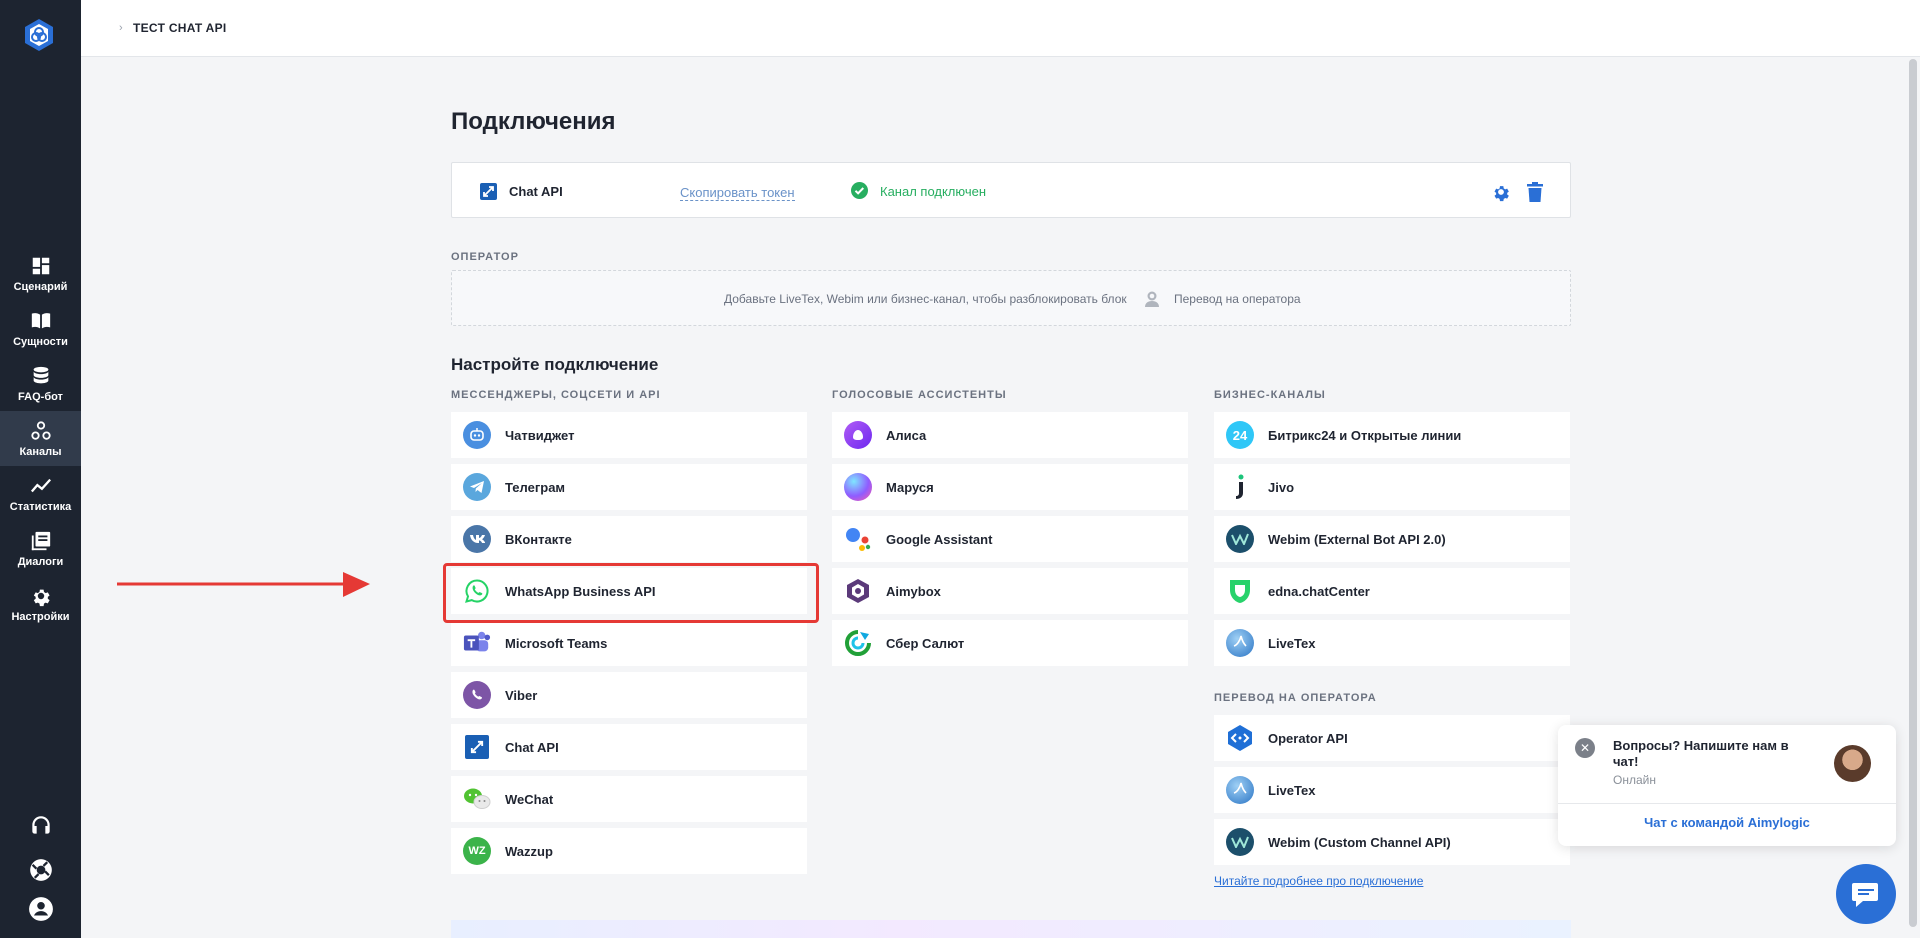 This screenshot has height=938, width=1920. I want to click on sidebar-item-label: Диалоги, so click(40, 561).